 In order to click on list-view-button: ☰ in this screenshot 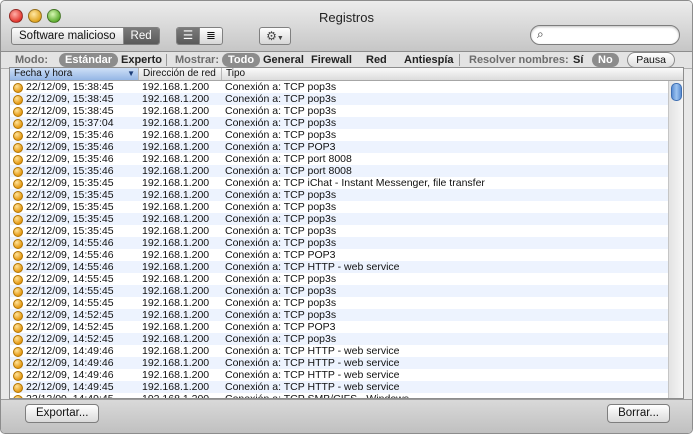, I will do `click(188, 36)`.